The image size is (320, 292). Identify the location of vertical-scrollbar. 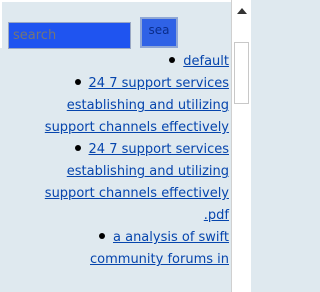
(241, 146).